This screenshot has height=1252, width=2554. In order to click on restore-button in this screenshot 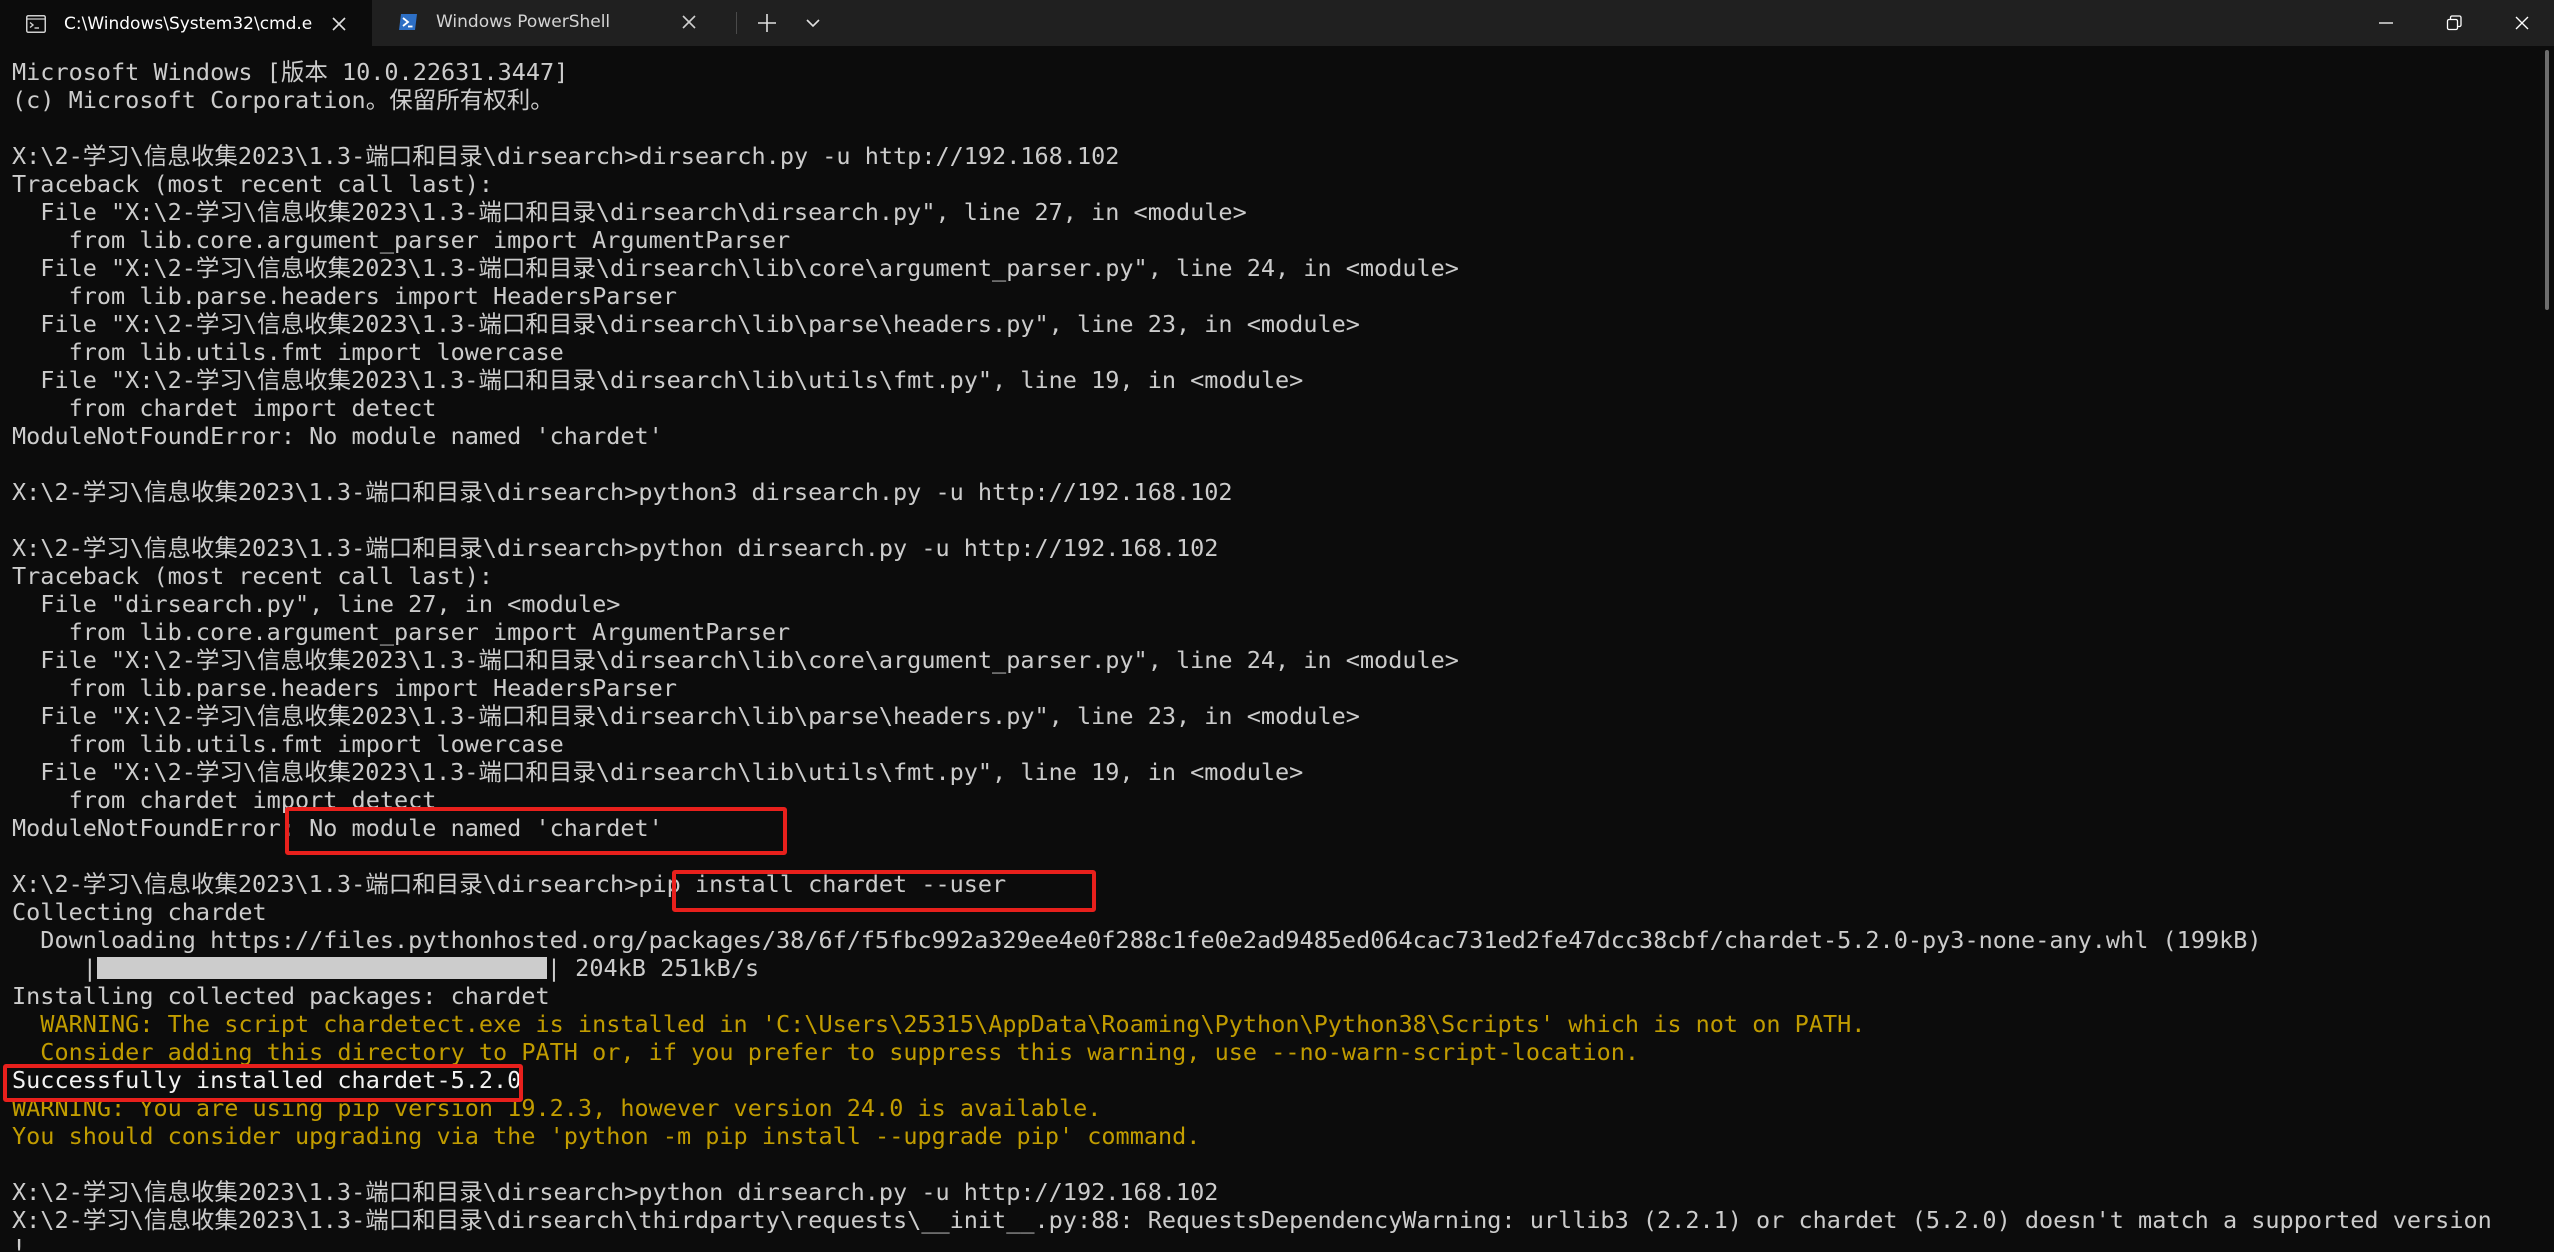, I will do `click(2454, 23)`.